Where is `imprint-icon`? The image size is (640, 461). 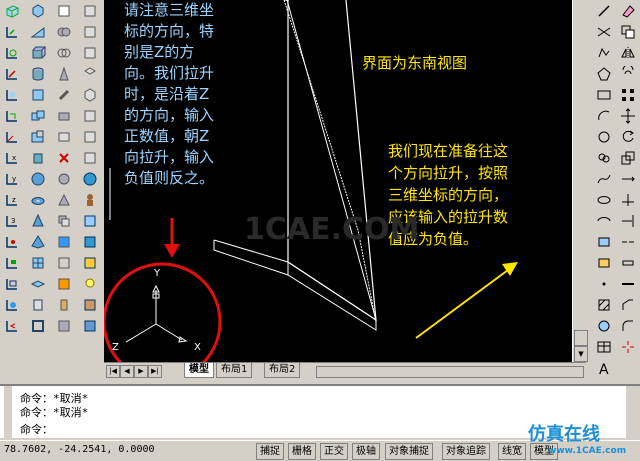
imprint-icon is located at coordinates (64, 305).